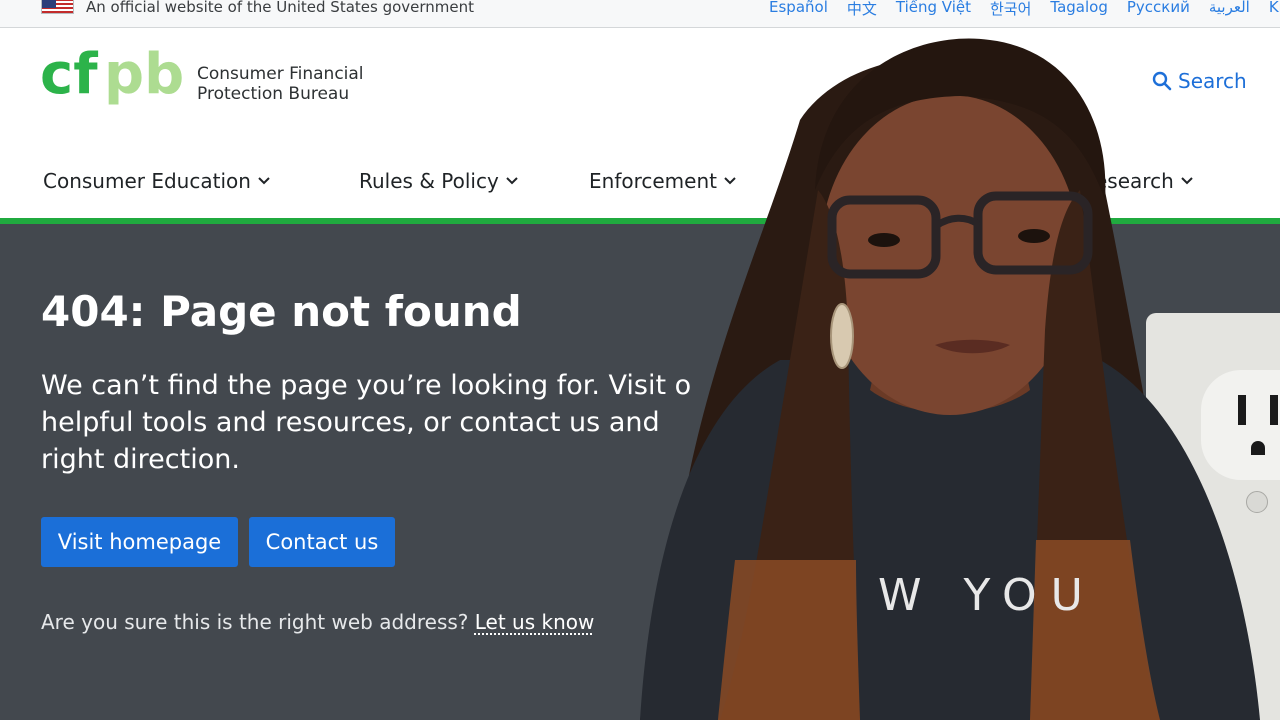  What do you see at coordinates (322, 542) in the screenshot?
I see `contact-us-button: Contact us` at bounding box center [322, 542].